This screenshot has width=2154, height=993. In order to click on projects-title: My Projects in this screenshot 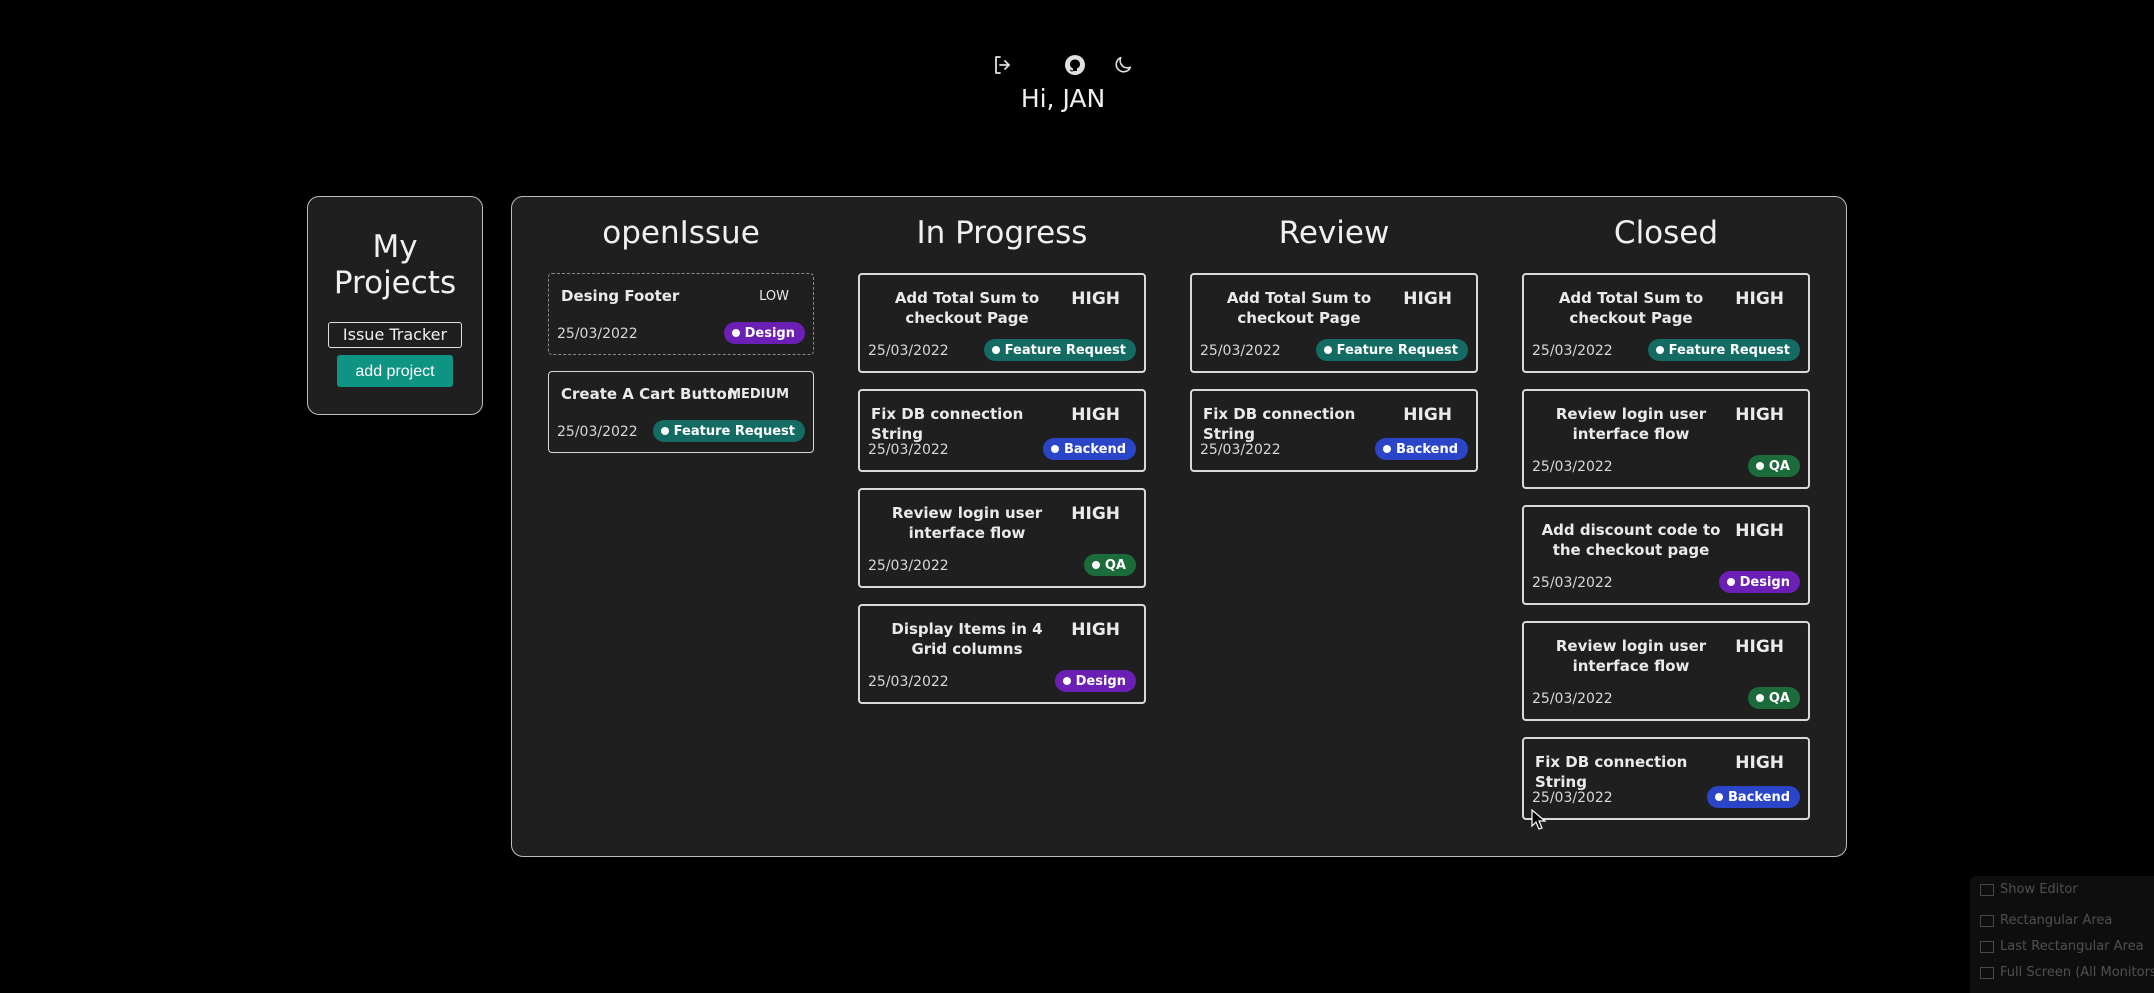, I will do `click(395, 265)`.